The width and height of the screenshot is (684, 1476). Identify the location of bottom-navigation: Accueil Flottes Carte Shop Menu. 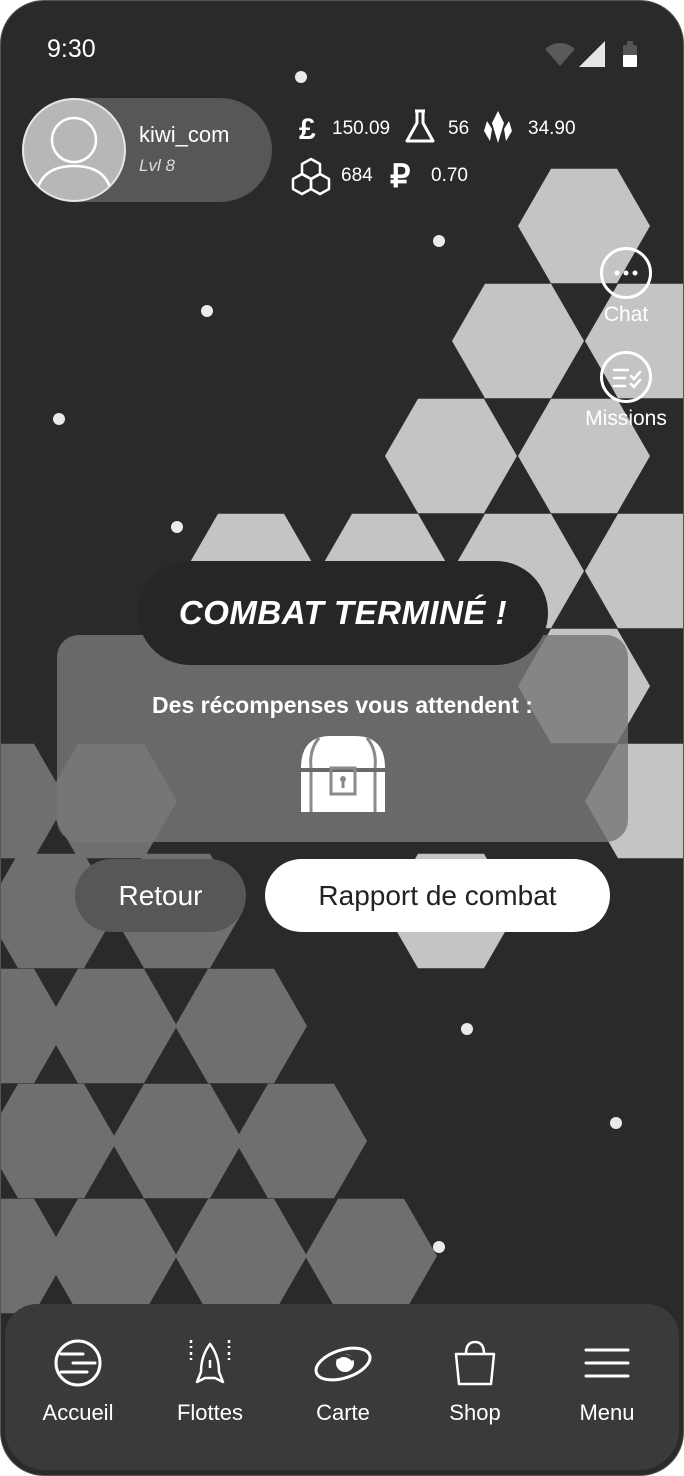
(342, 1387).